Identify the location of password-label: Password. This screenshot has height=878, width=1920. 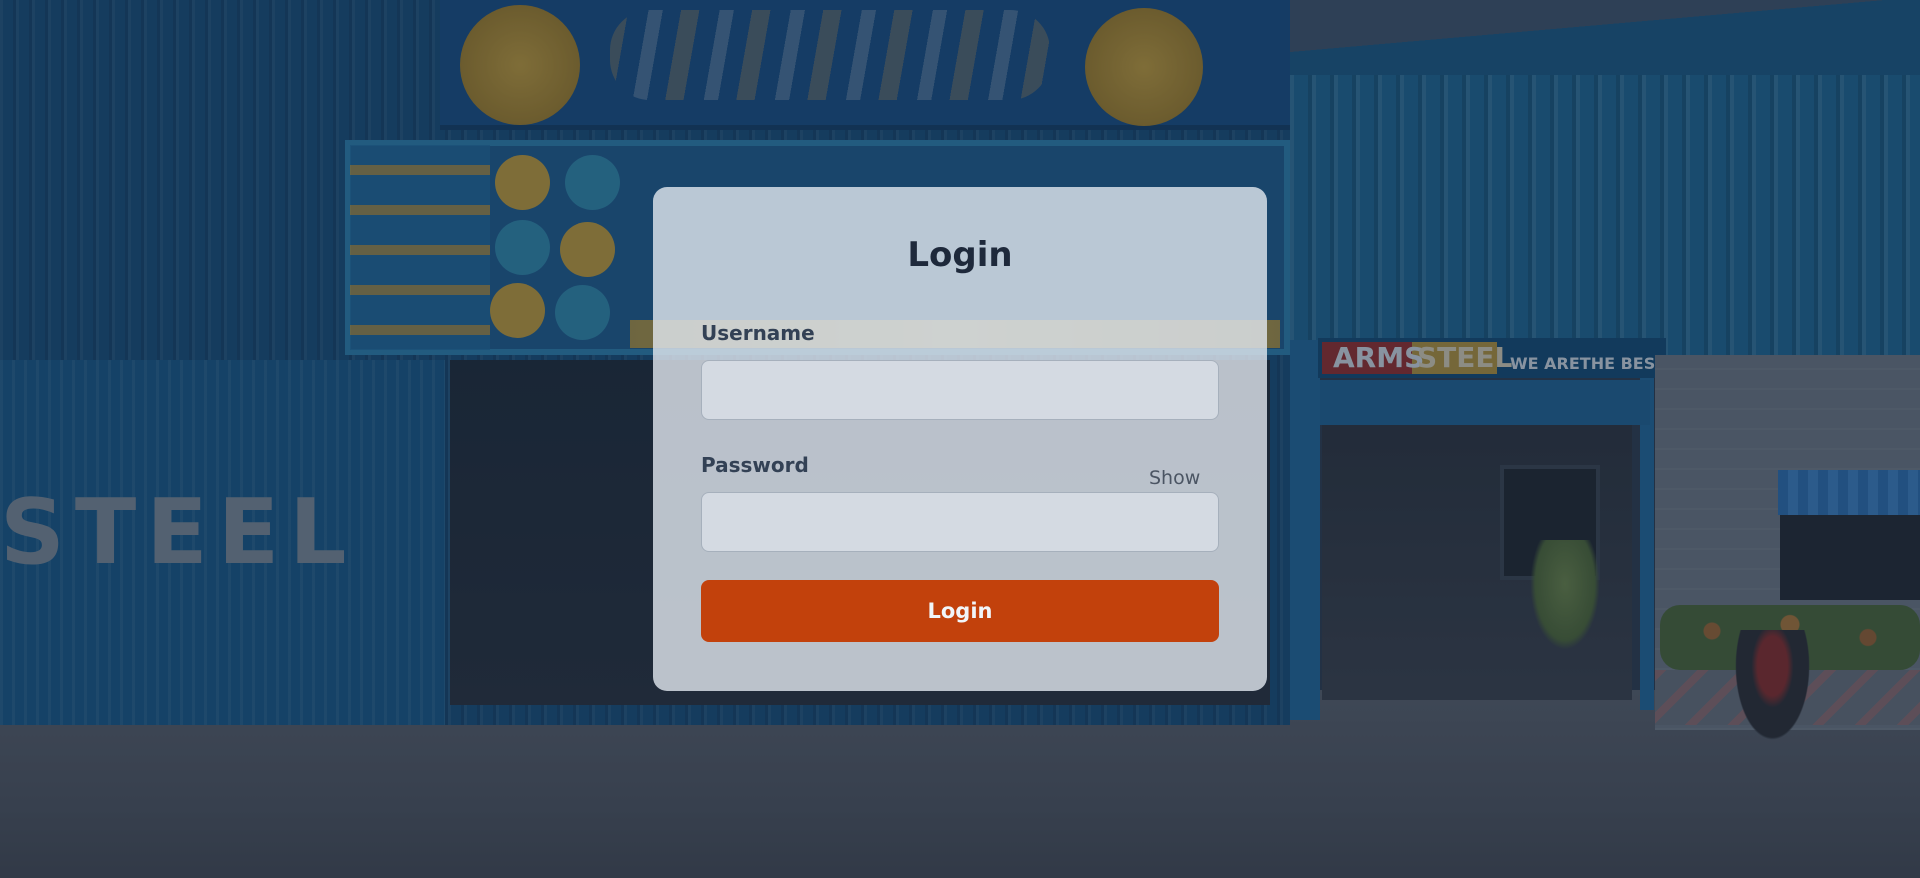
(755, 465).